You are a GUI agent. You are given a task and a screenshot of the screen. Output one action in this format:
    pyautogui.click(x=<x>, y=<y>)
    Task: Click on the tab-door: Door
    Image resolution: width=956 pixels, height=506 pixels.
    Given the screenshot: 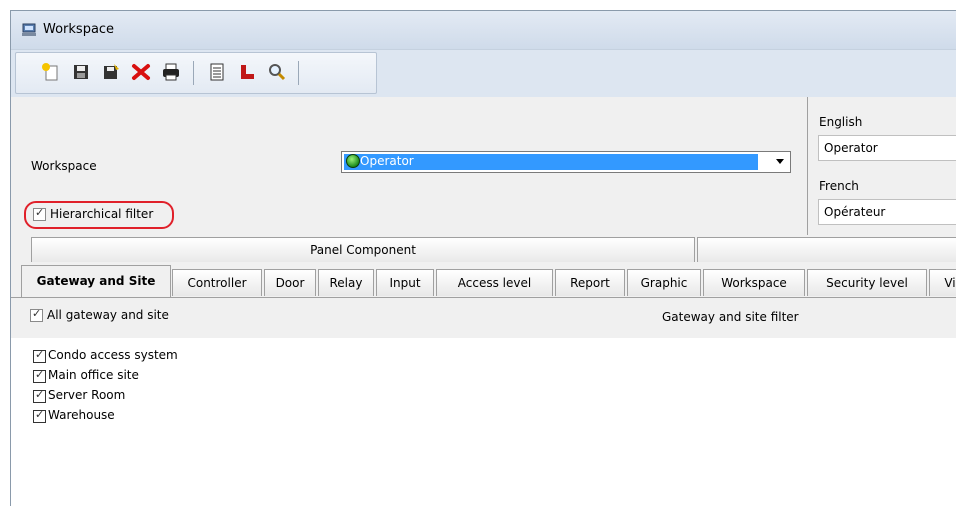 What is the action you would take?
    pyautogui.click(x=290, y=282)
    